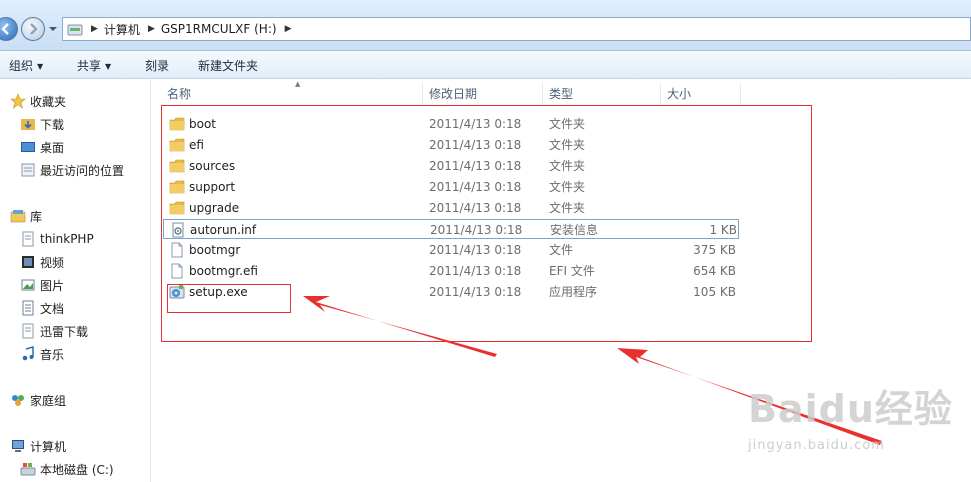  What do you see at coordinates (219, 29) in the screenshot?
I see `breadcrumb-drive: GSP1RMCULXF (H:)` at bounding box center [219, 29].